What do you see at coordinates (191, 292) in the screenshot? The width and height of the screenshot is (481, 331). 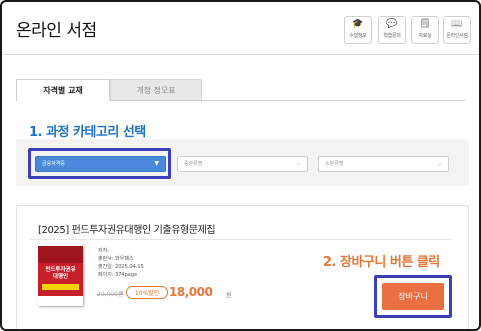 I see `sale-price: 18,000` at bounding box center [191, 292].